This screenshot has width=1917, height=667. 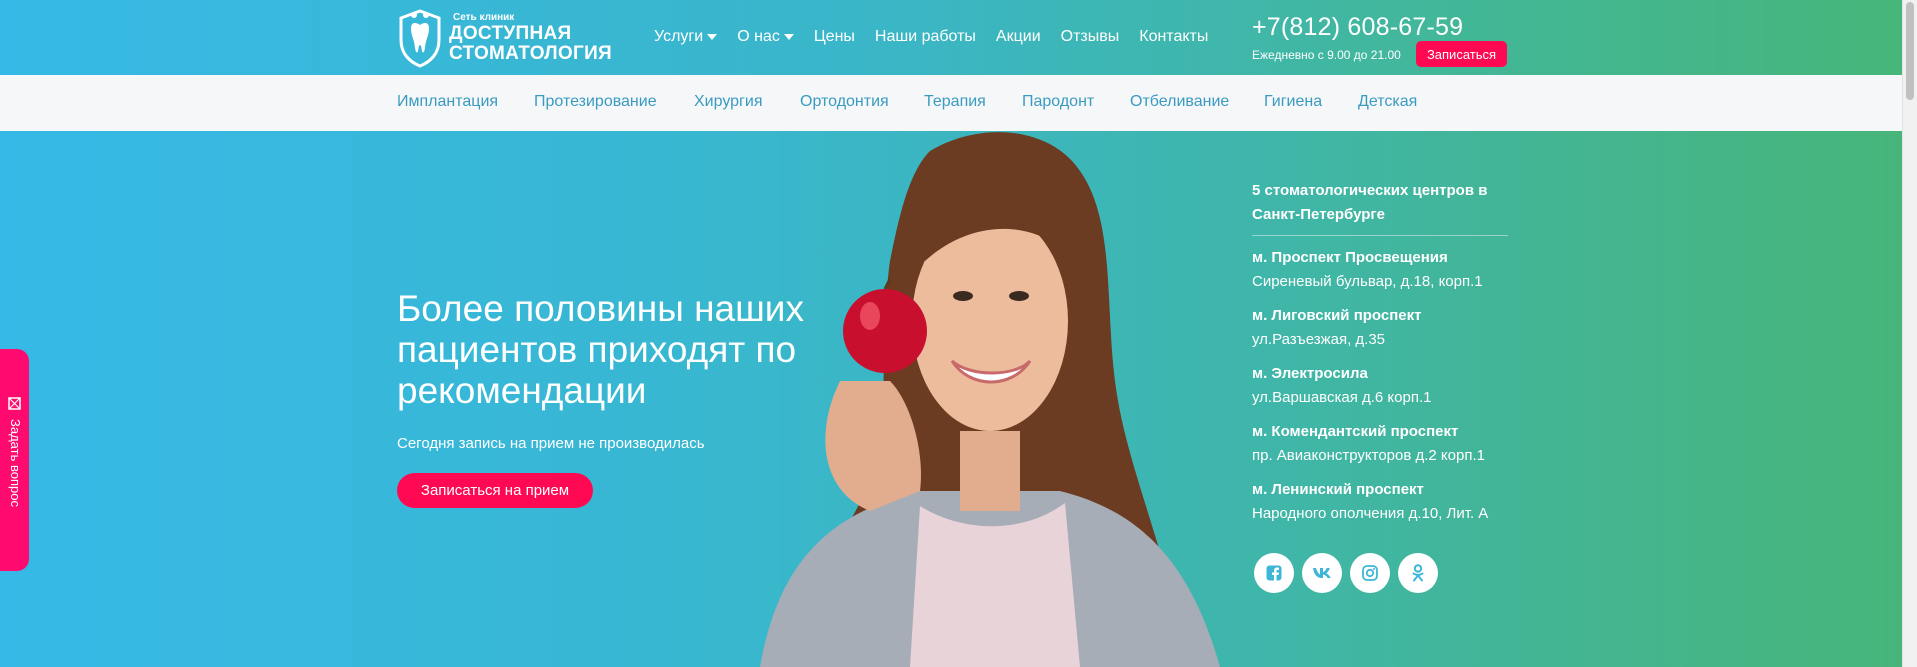 What do you see at coordinates (1338, 489) in the screenshot?
I see `clinic-metro: м. Ленинский проспект` at bounding box center [1338, 489].